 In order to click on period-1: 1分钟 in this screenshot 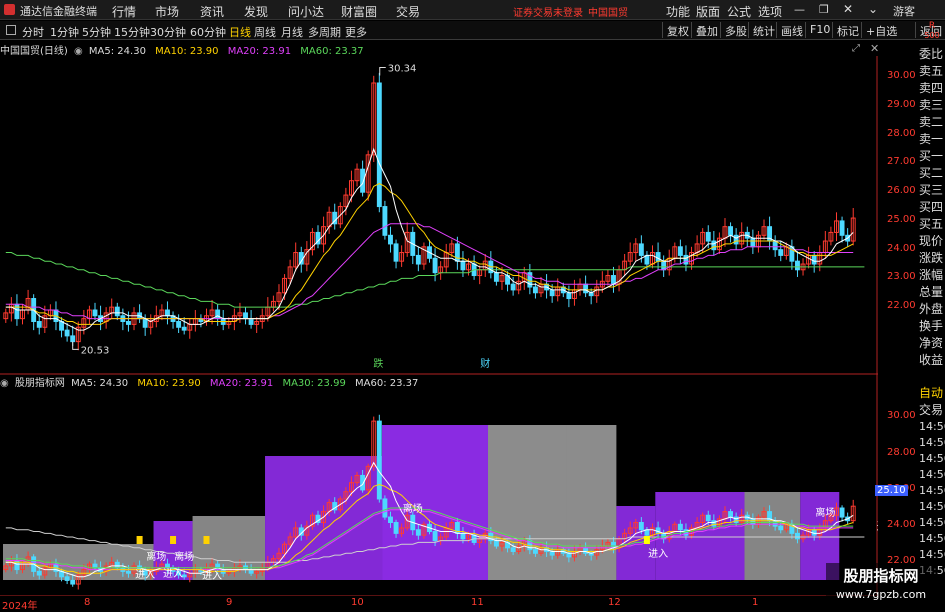, I will do `click(64, 32)`.